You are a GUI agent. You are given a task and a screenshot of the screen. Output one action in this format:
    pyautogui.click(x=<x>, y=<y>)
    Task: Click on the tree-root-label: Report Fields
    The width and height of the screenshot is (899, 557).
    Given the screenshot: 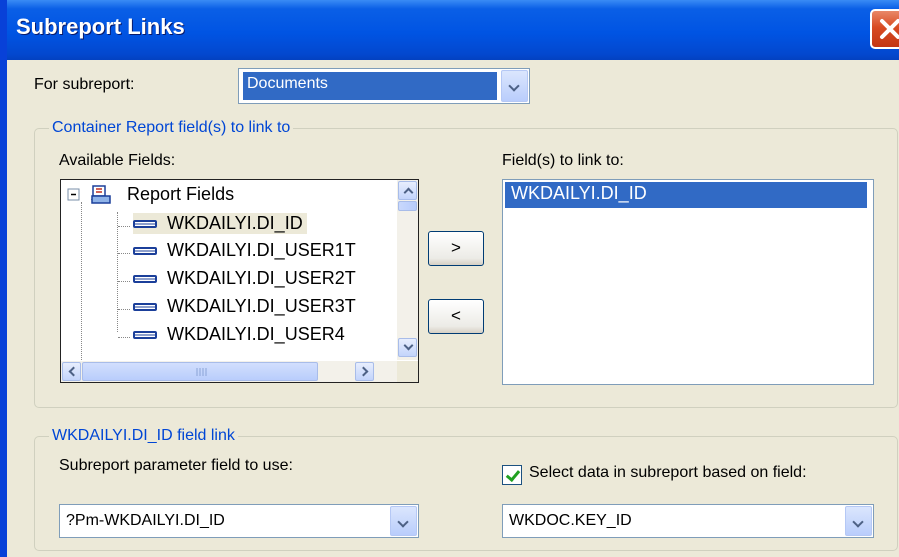 What is the action you would take?
    pyautogui.click(x=181, y=194)
    